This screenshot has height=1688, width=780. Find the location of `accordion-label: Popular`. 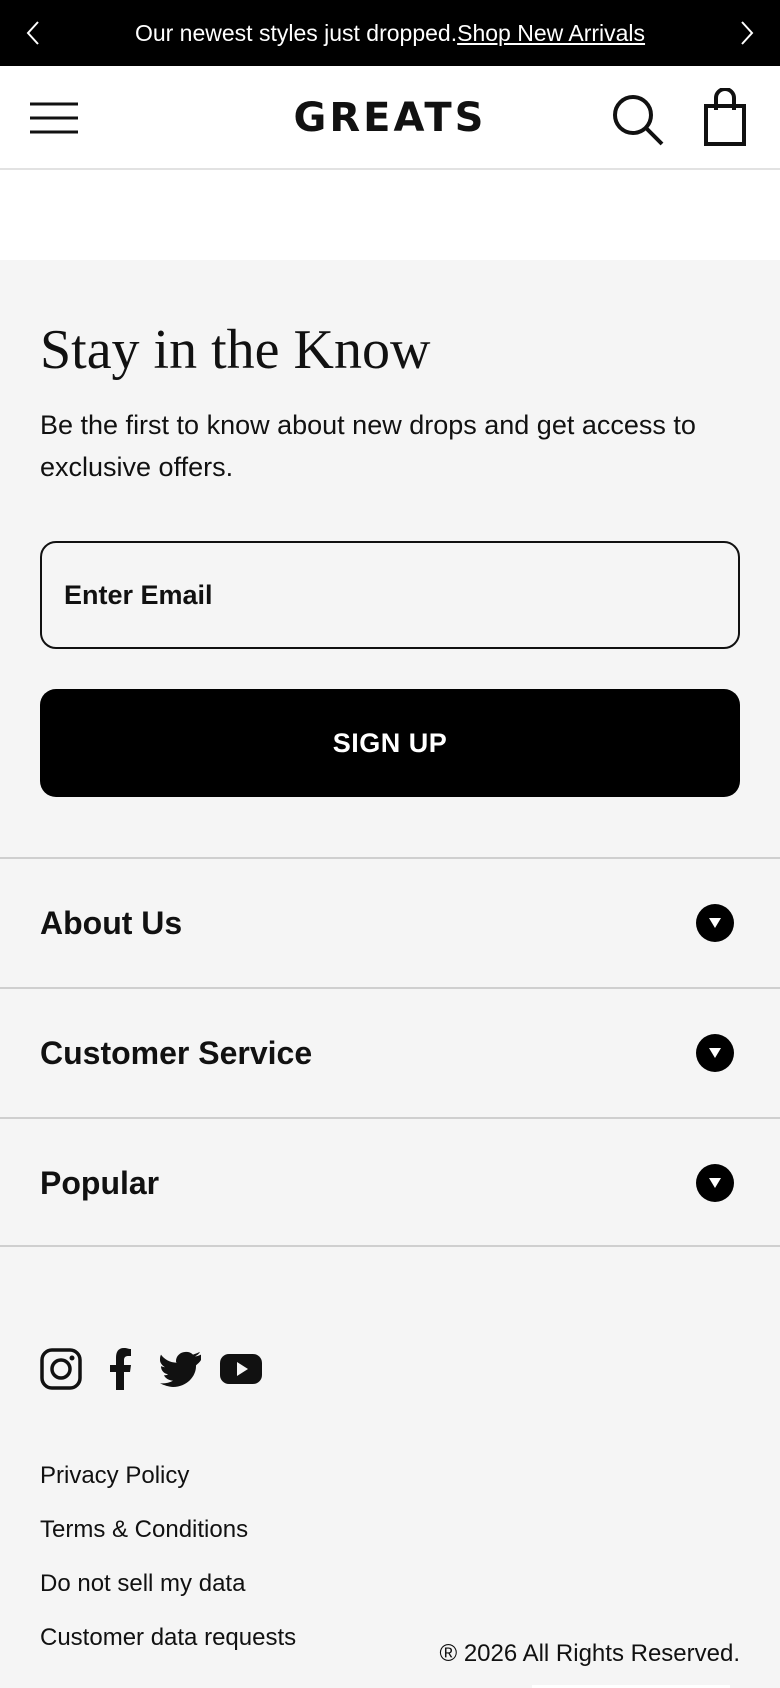

accordion-label: Popular is located at coordinates (100, 1182).